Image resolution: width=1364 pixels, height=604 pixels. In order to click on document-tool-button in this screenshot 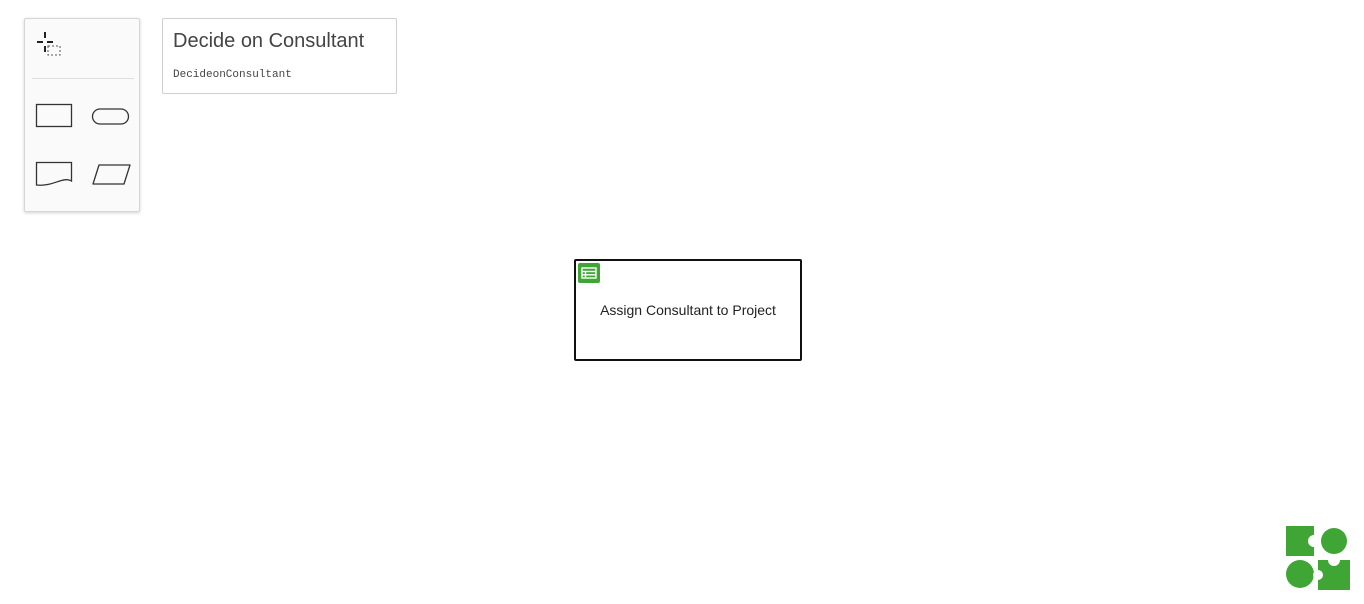, I will do `click(54, 175)`.